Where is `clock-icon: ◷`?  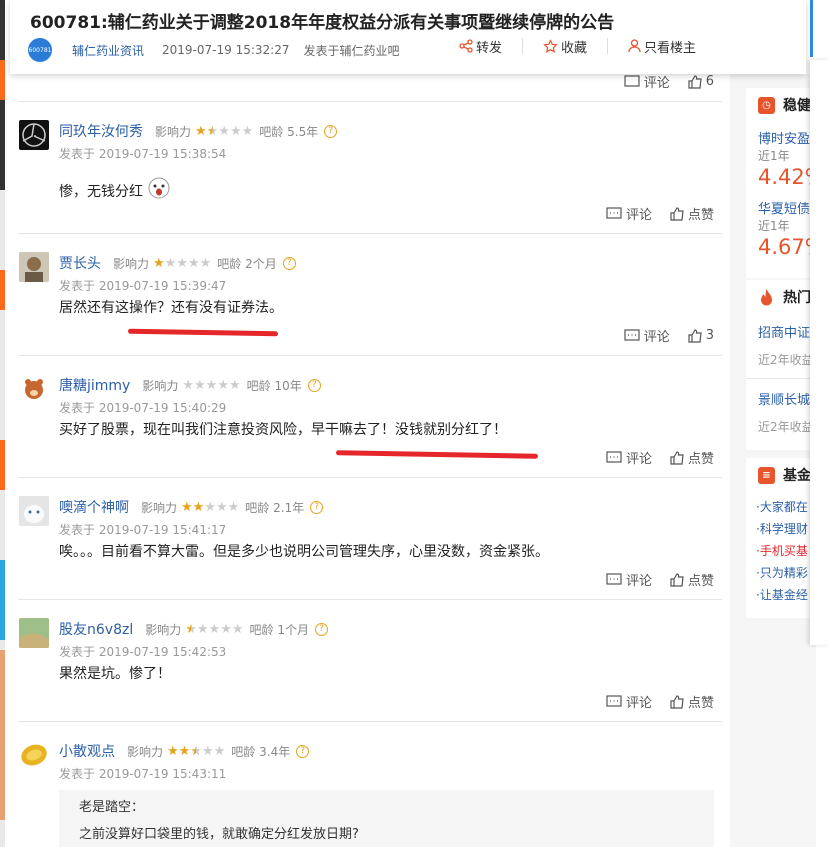 clock-icon: ◷ is located at coordinates (766, 105).